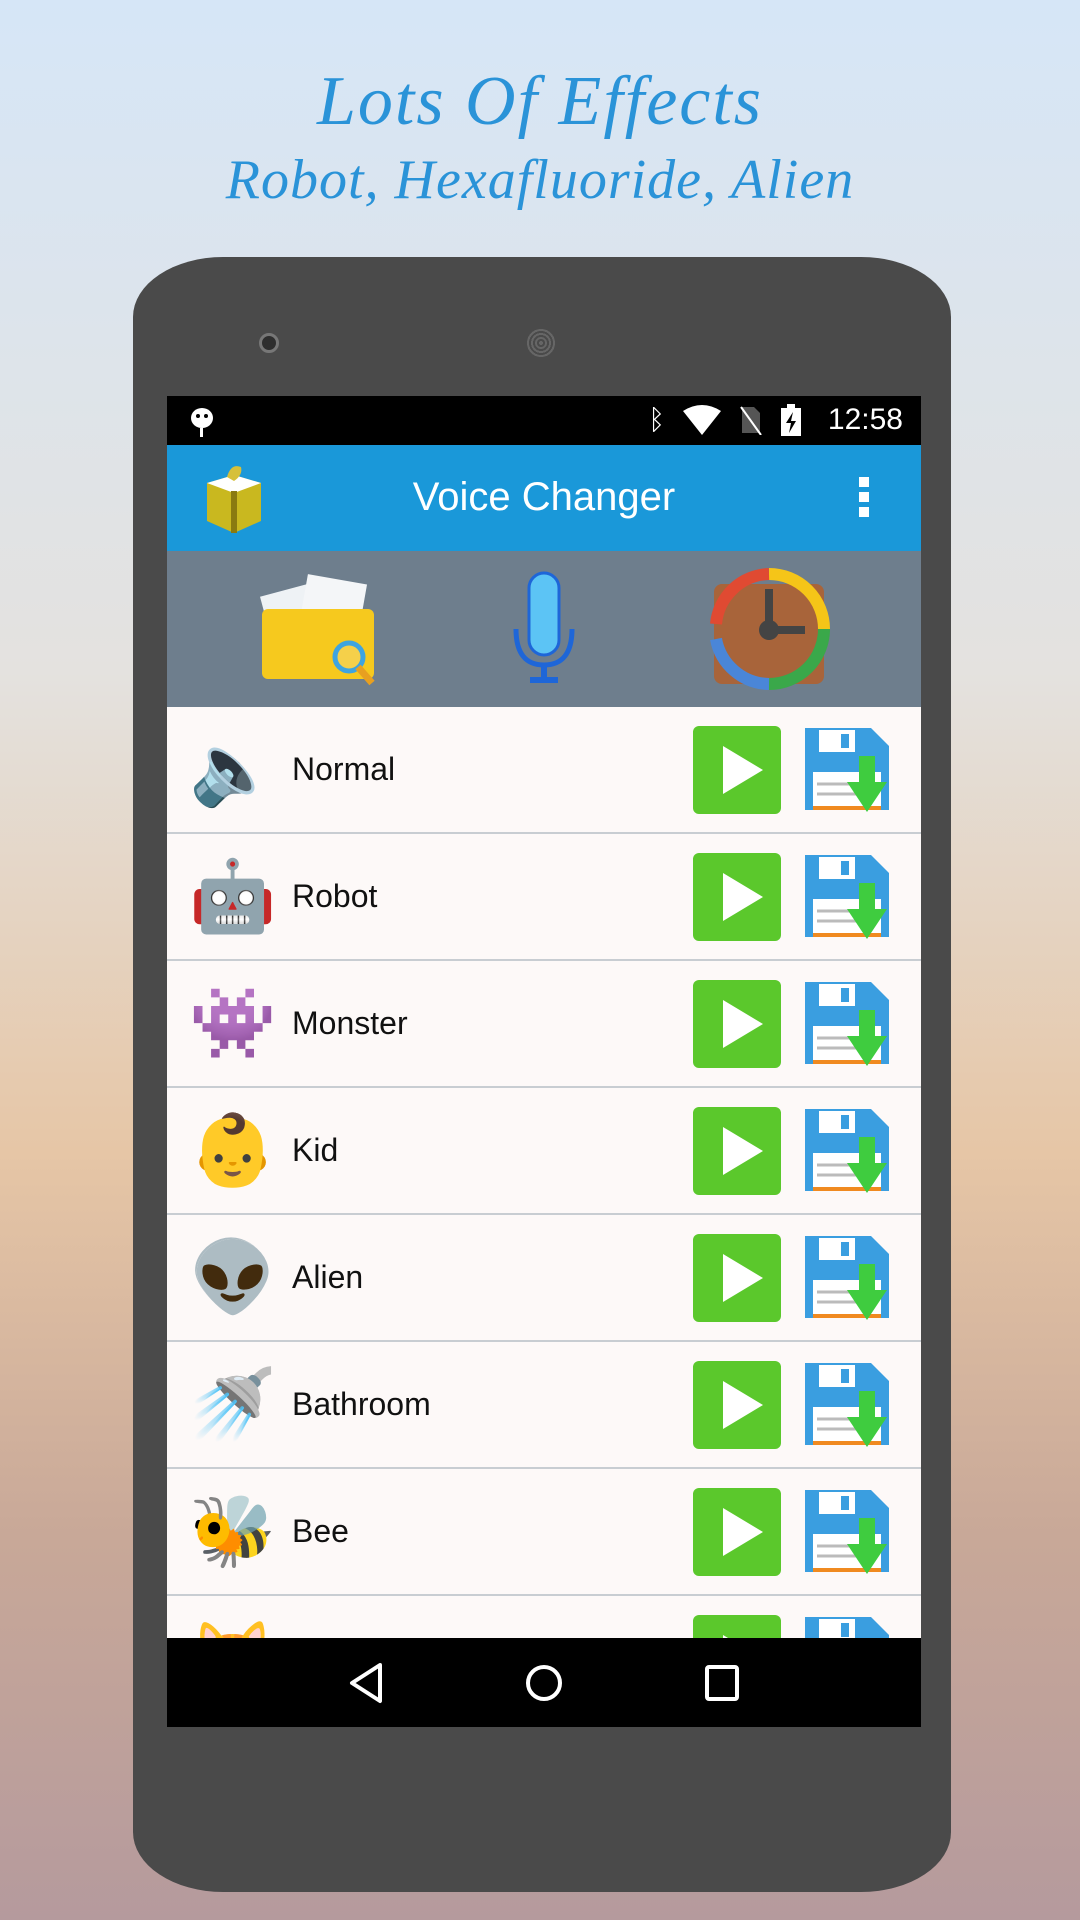 The width and height of the screenshot is (1080, 1920). I want to click on navigation-bar, so click(544, 1682).